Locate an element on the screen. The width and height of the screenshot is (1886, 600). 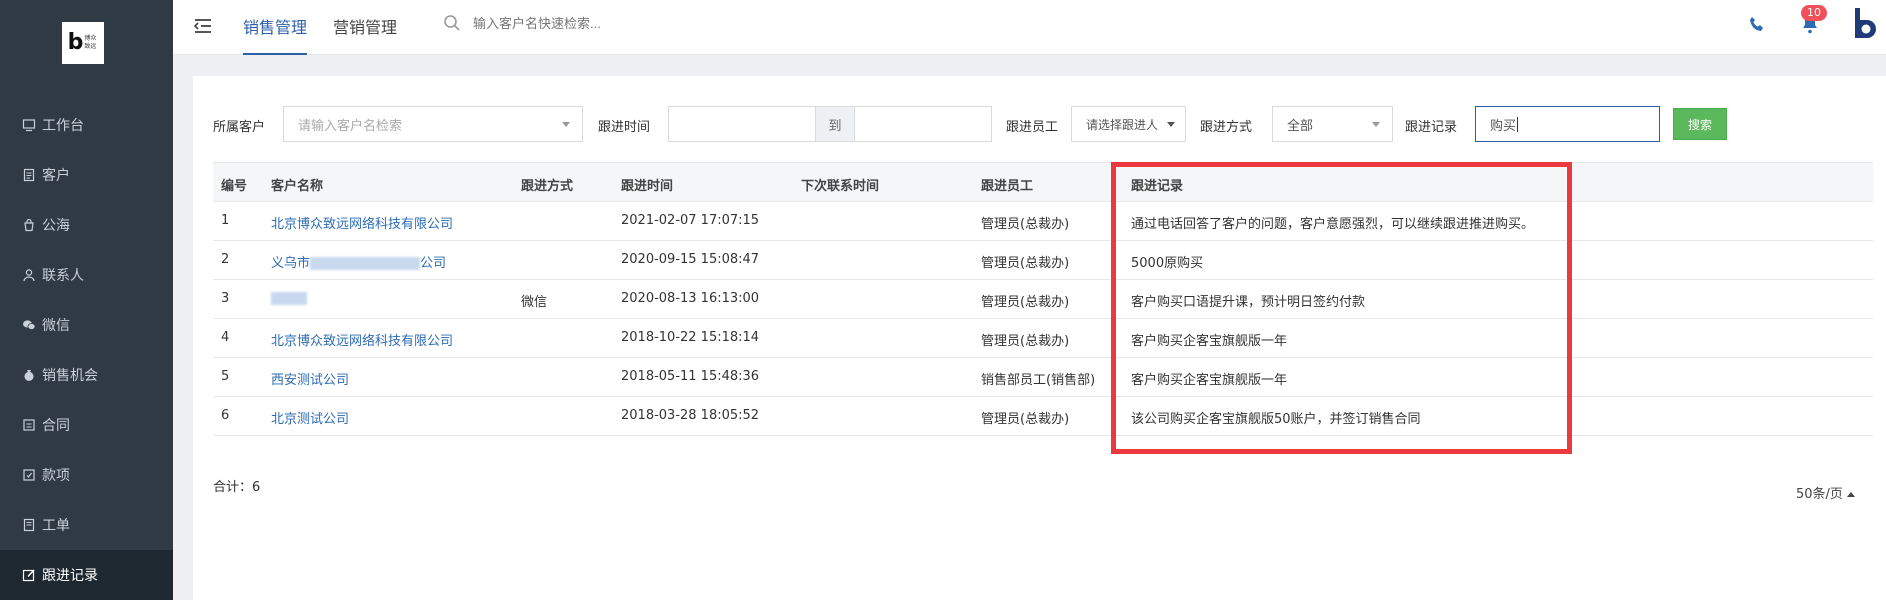
cell-method: 微信 is located at coordinates (534, 302).